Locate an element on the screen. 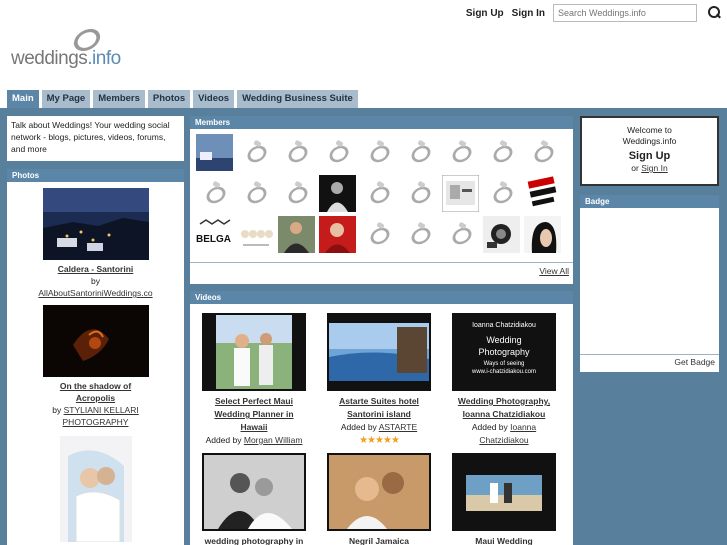  badge-panel: Badge Get Badge is located at coordinates (649, 283).